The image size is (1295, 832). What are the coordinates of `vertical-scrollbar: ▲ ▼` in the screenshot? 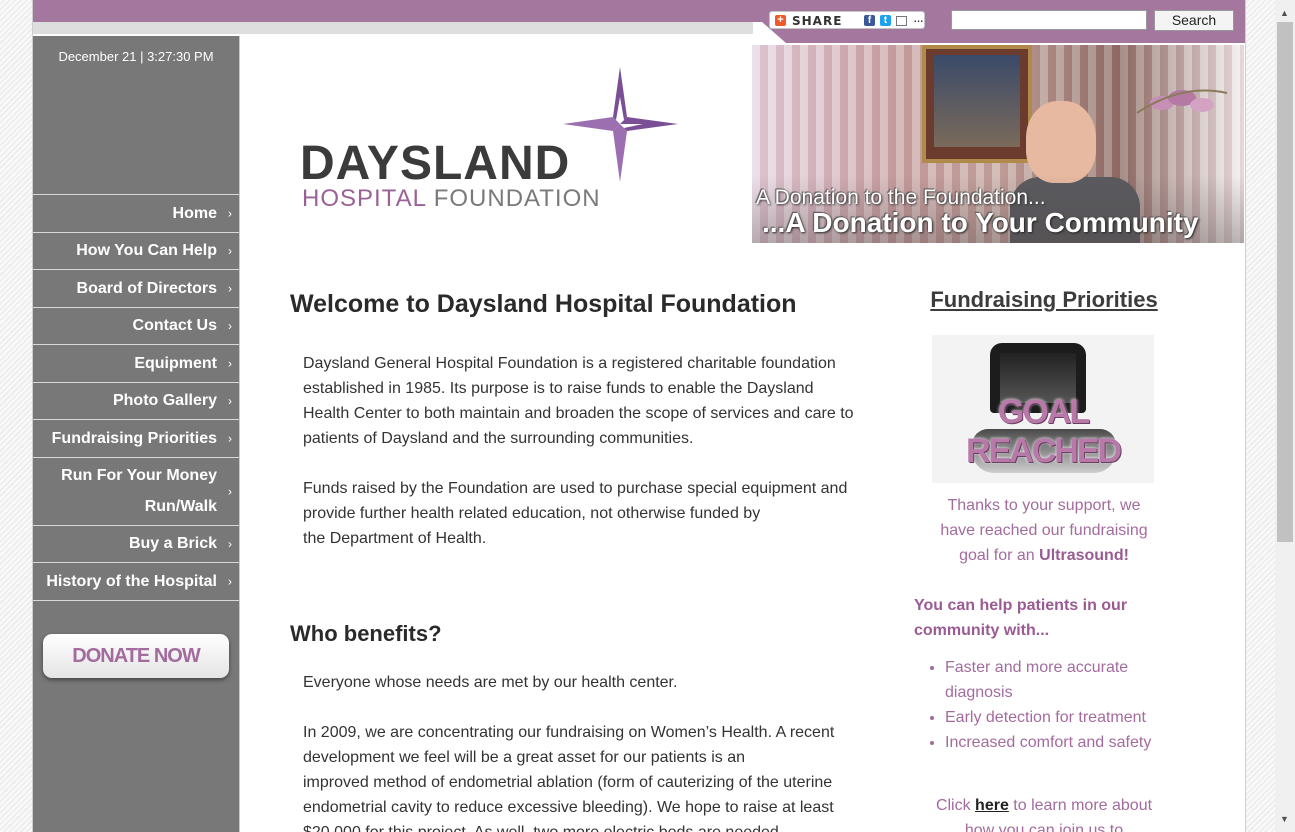 It's located at (1285, 416).